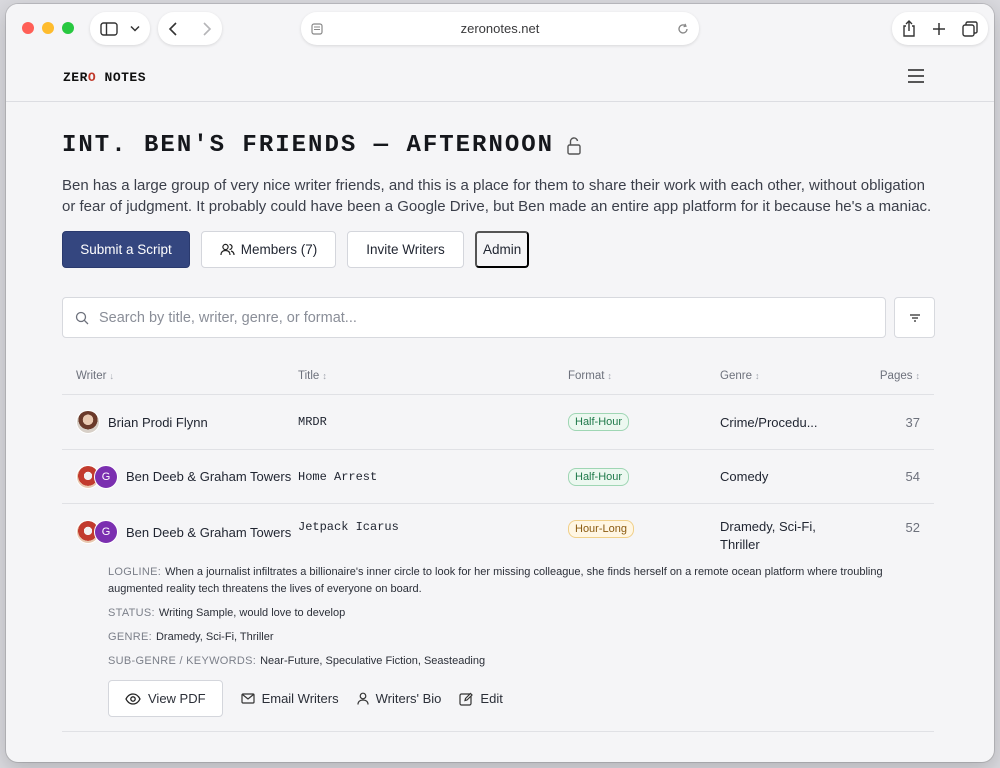  Describe the element at coordinates (783, 376) in the screenshot. I see `header-genre: Genre ↕` at that location.